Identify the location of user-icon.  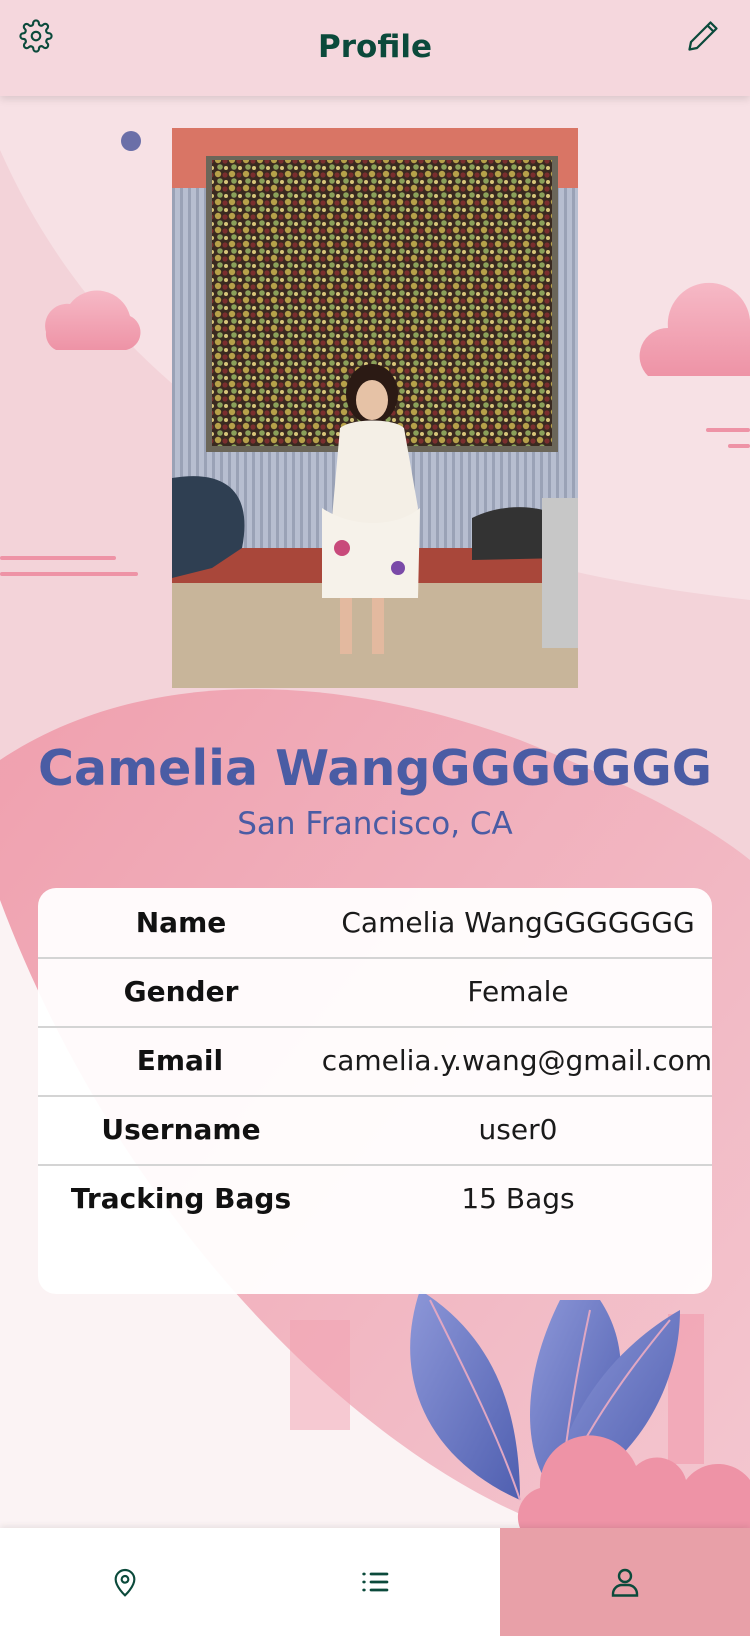
(625, 1582).